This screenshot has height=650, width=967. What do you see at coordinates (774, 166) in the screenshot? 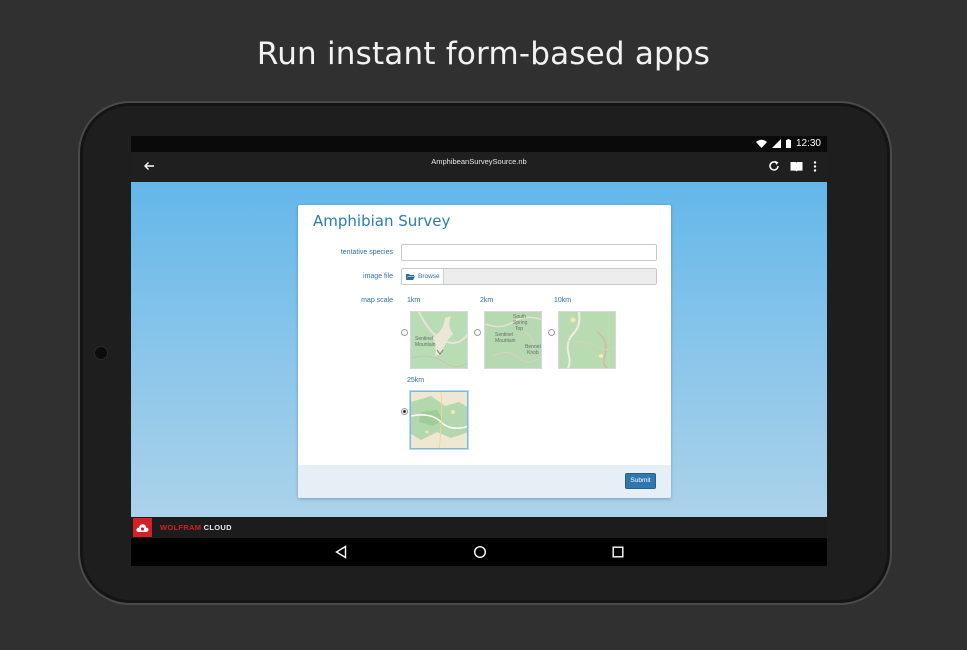
I see `refresh-icon` at bounding box center [774, 166].